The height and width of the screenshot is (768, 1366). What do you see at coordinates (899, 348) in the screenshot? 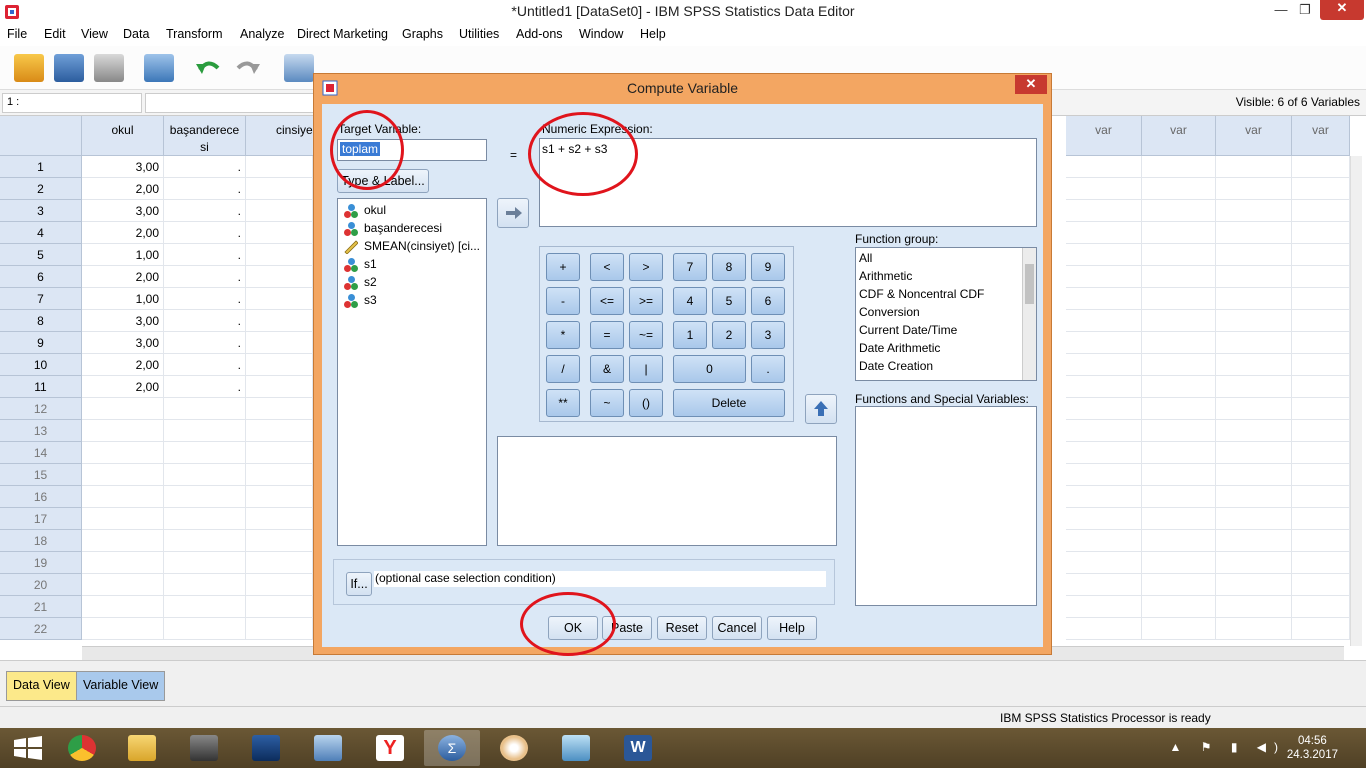
I see `list-item: Date Arithmetic` at bounding box center [899, 348].